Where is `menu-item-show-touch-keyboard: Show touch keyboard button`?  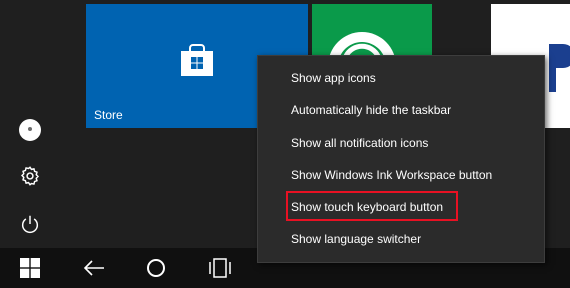
menu-item-show-touch-keyboard: Show touch keyboard button is located at coordinates (401, 207).